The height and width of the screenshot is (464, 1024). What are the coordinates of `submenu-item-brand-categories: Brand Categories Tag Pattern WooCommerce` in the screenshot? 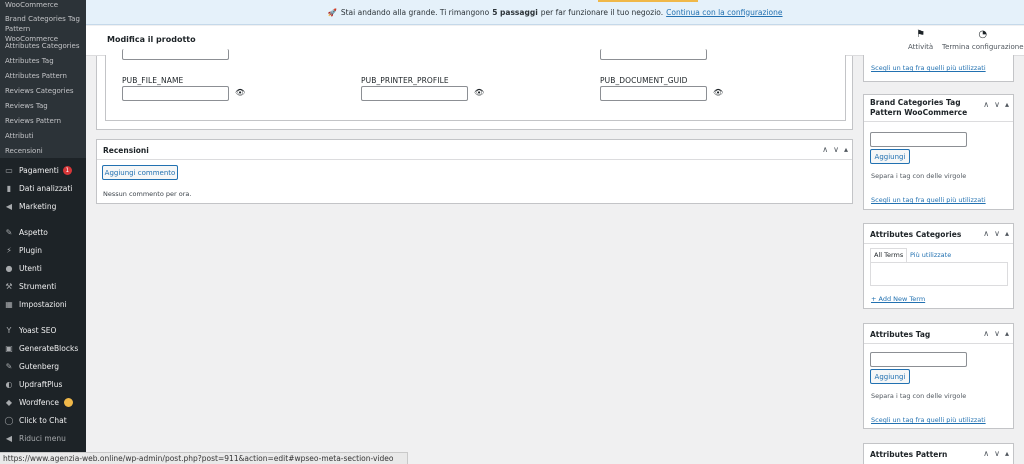 It's located at (43, 27).